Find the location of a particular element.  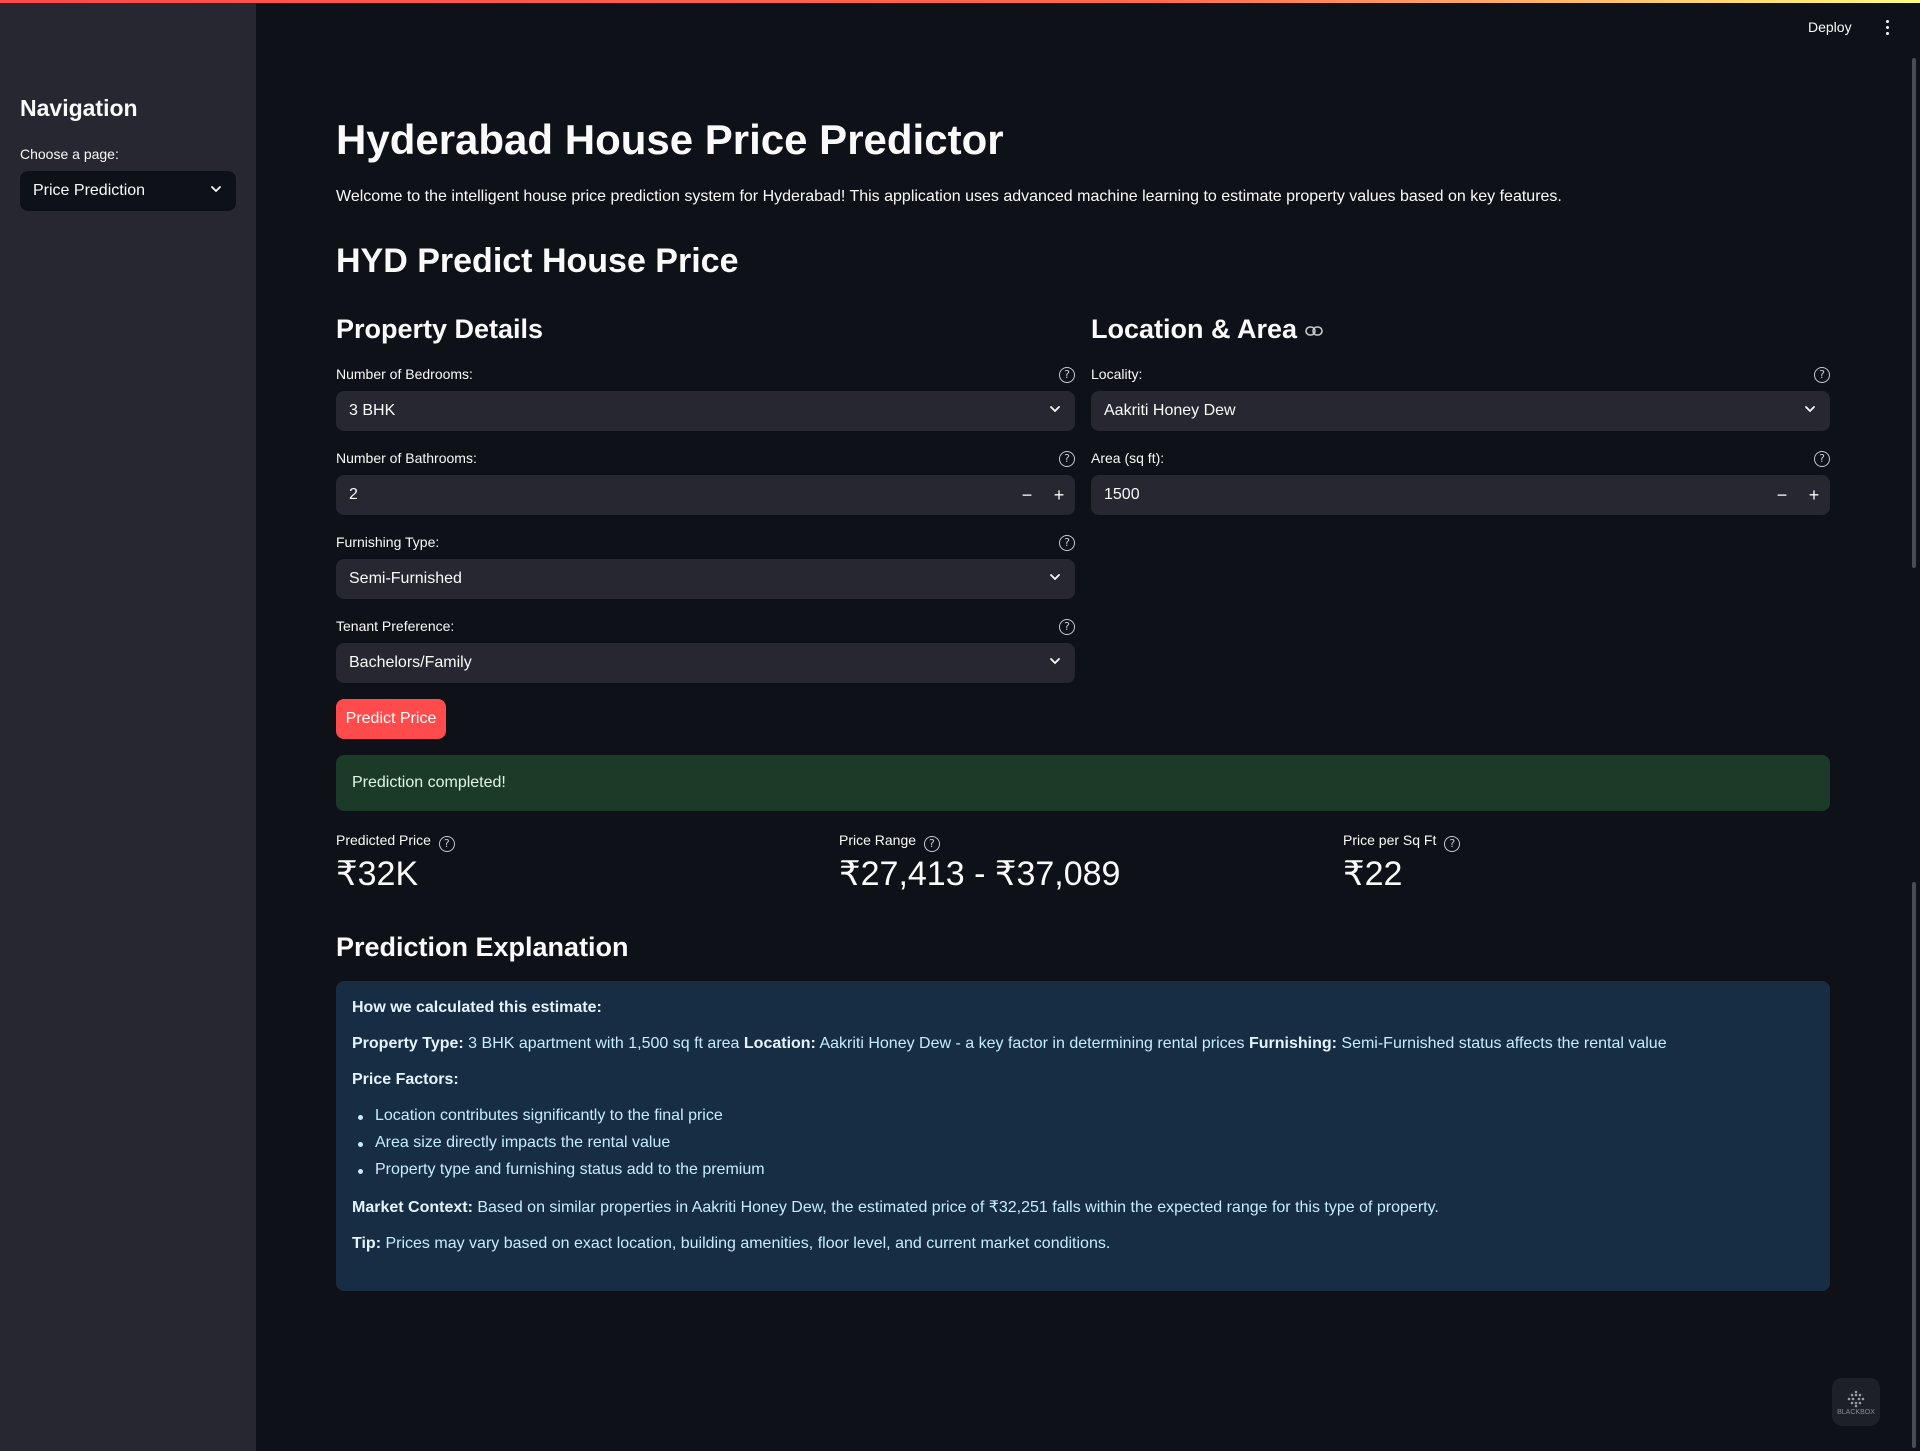

price-range-metric-label: Price Range ? is located at coordinates (889, 842).